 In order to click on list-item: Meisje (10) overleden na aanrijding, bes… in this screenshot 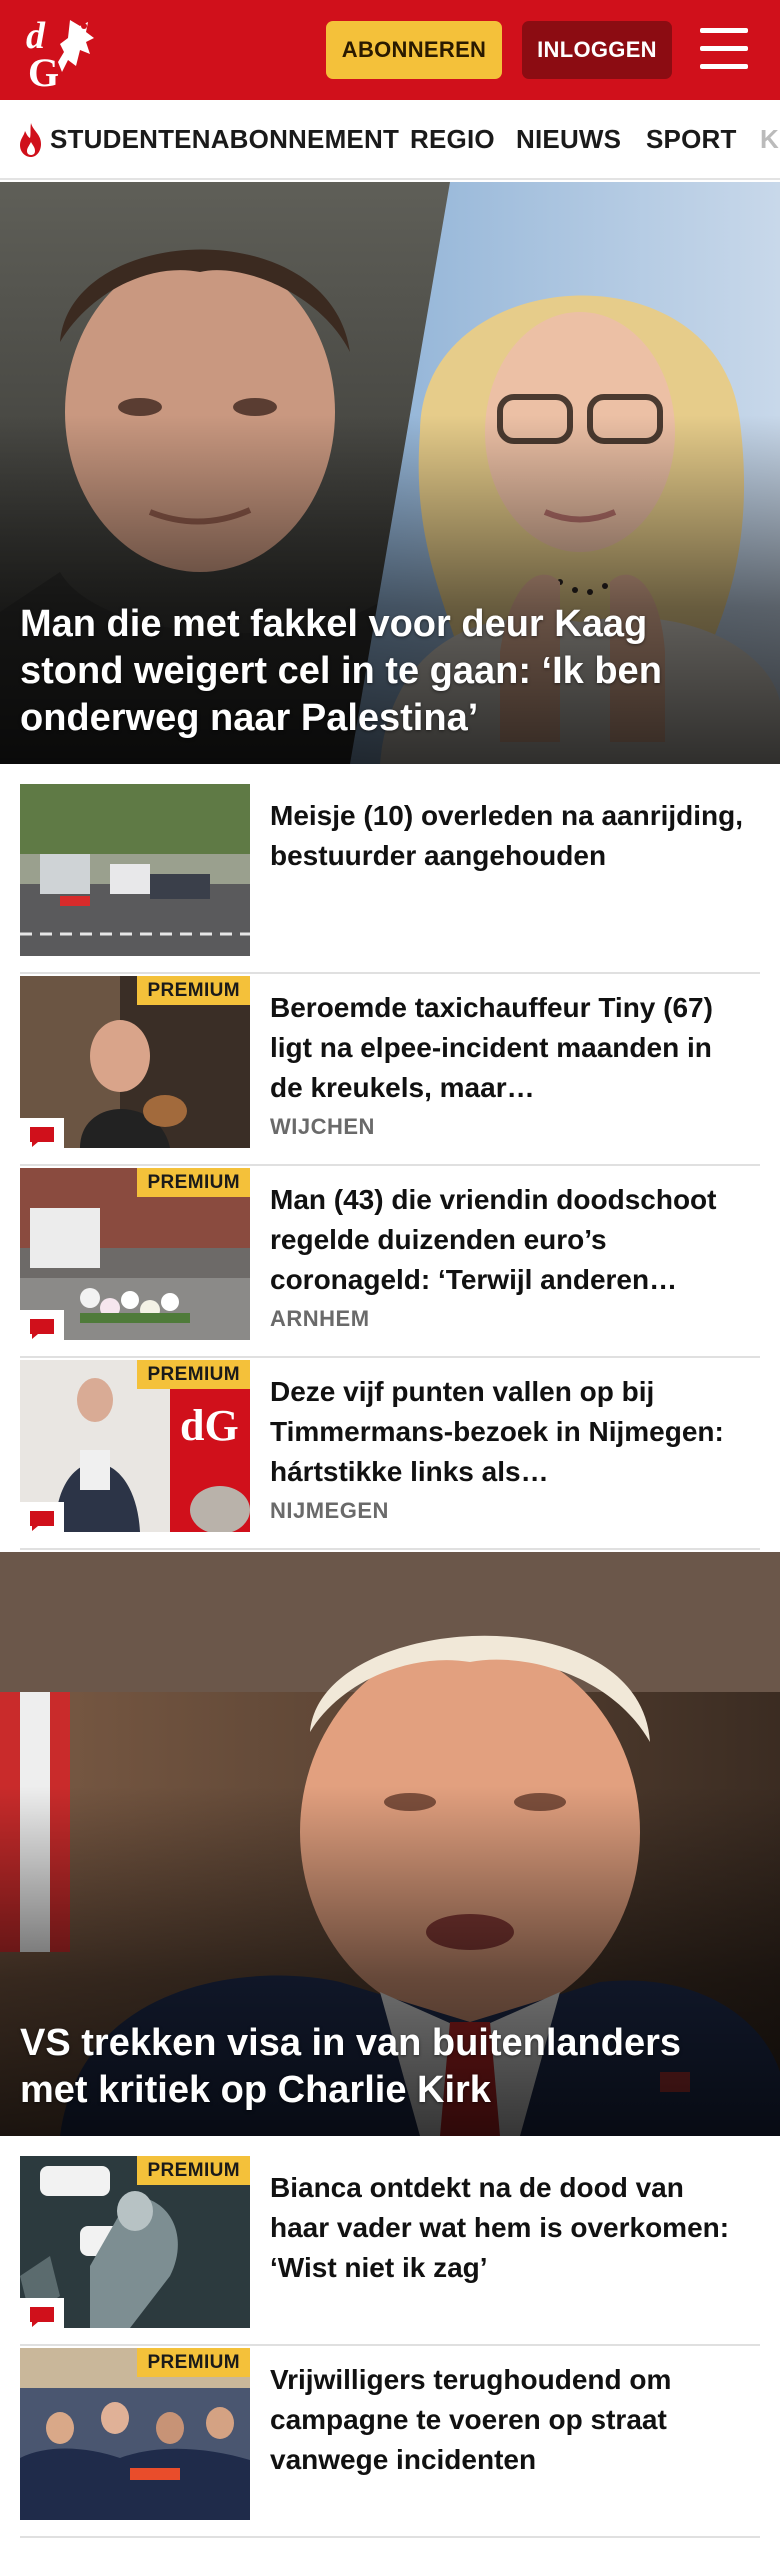, I will do `click(390, 879)`.